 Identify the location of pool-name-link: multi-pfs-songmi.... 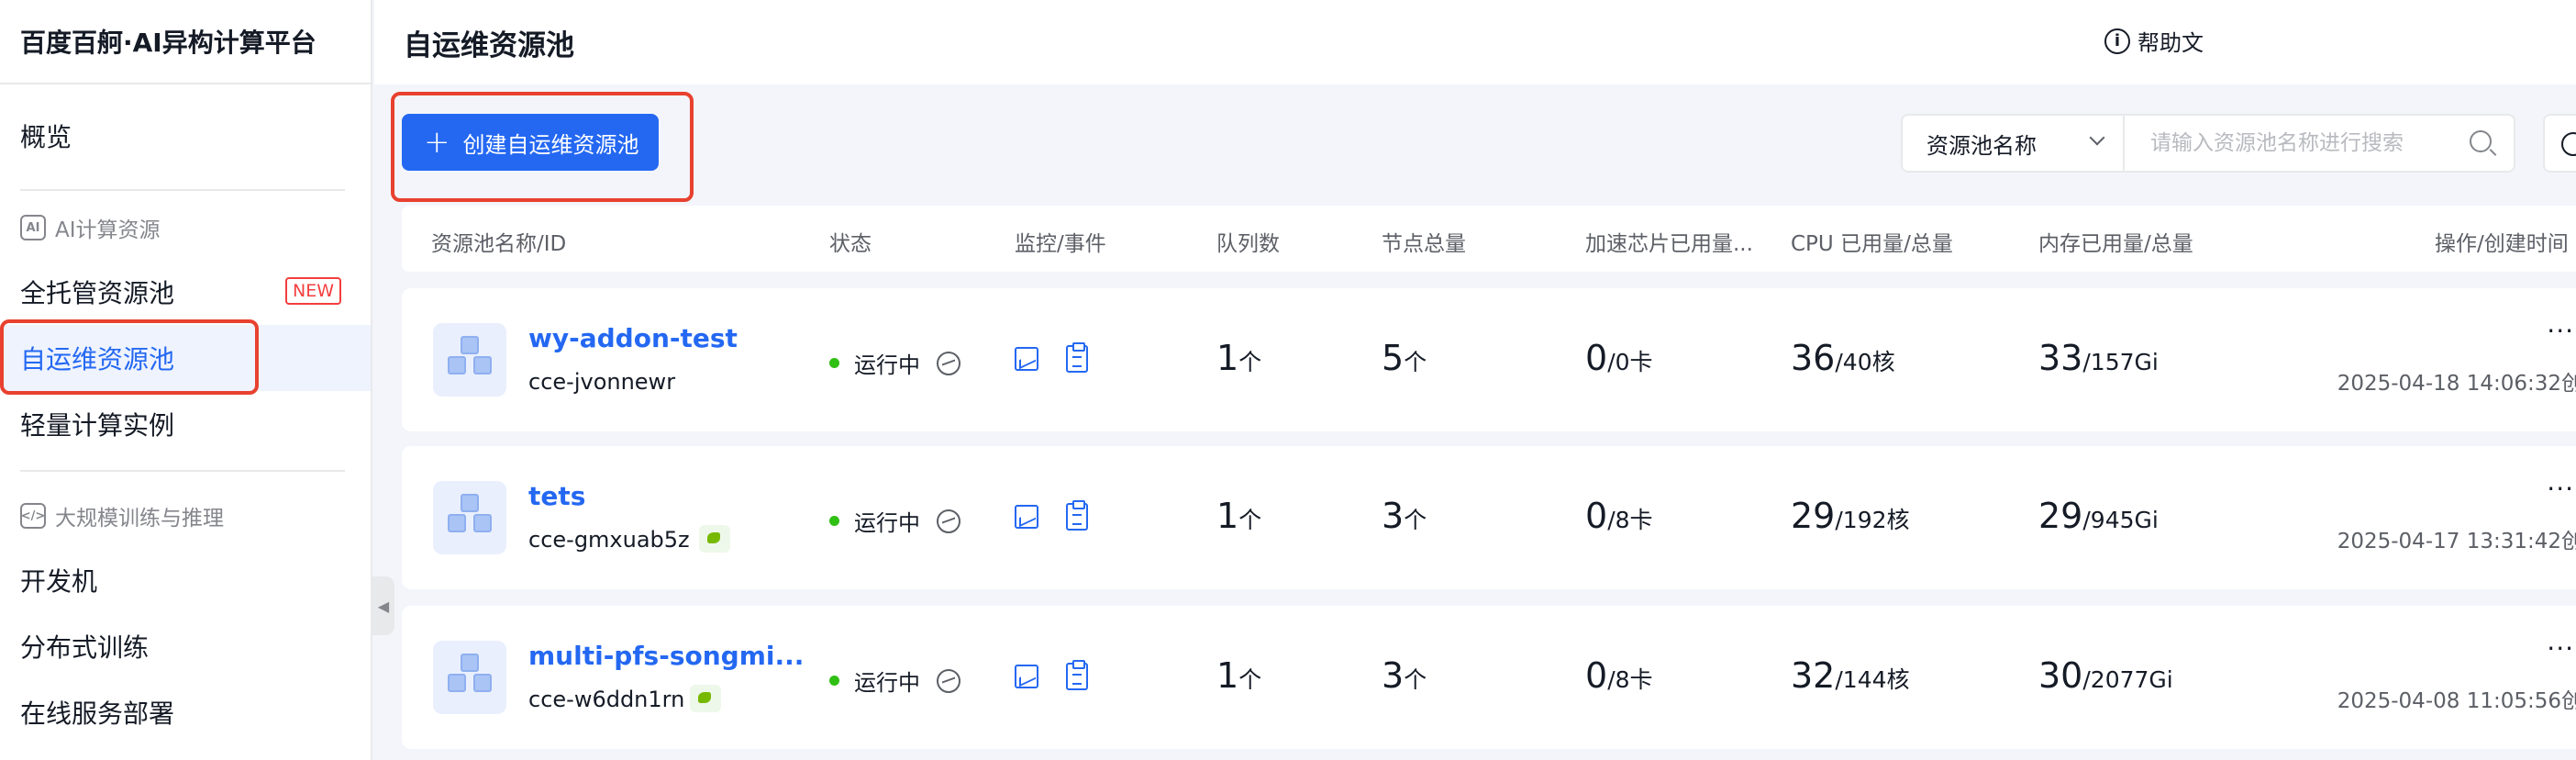
(666, 656).